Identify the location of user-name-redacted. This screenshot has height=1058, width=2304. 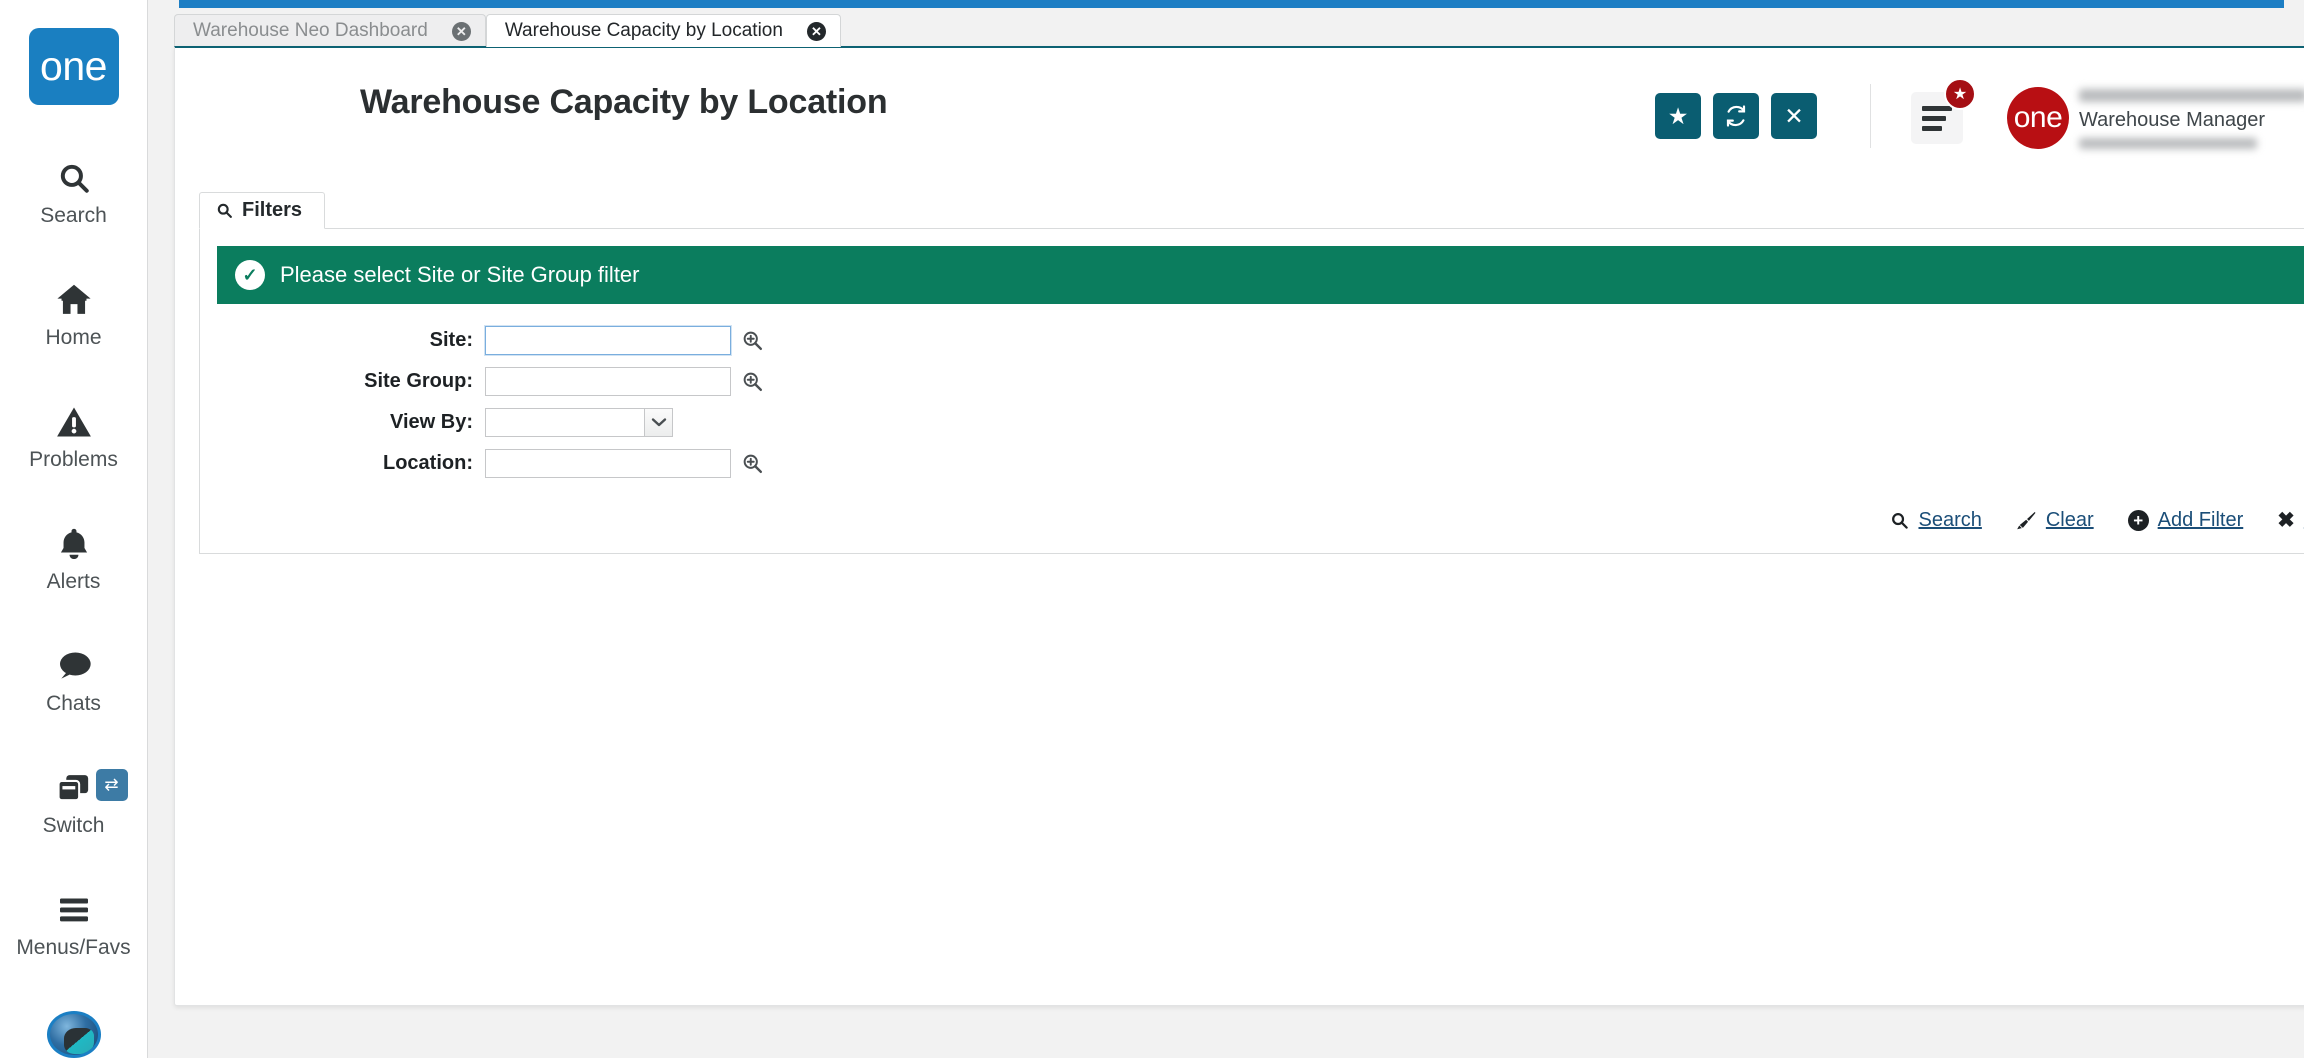
(2191, 95).